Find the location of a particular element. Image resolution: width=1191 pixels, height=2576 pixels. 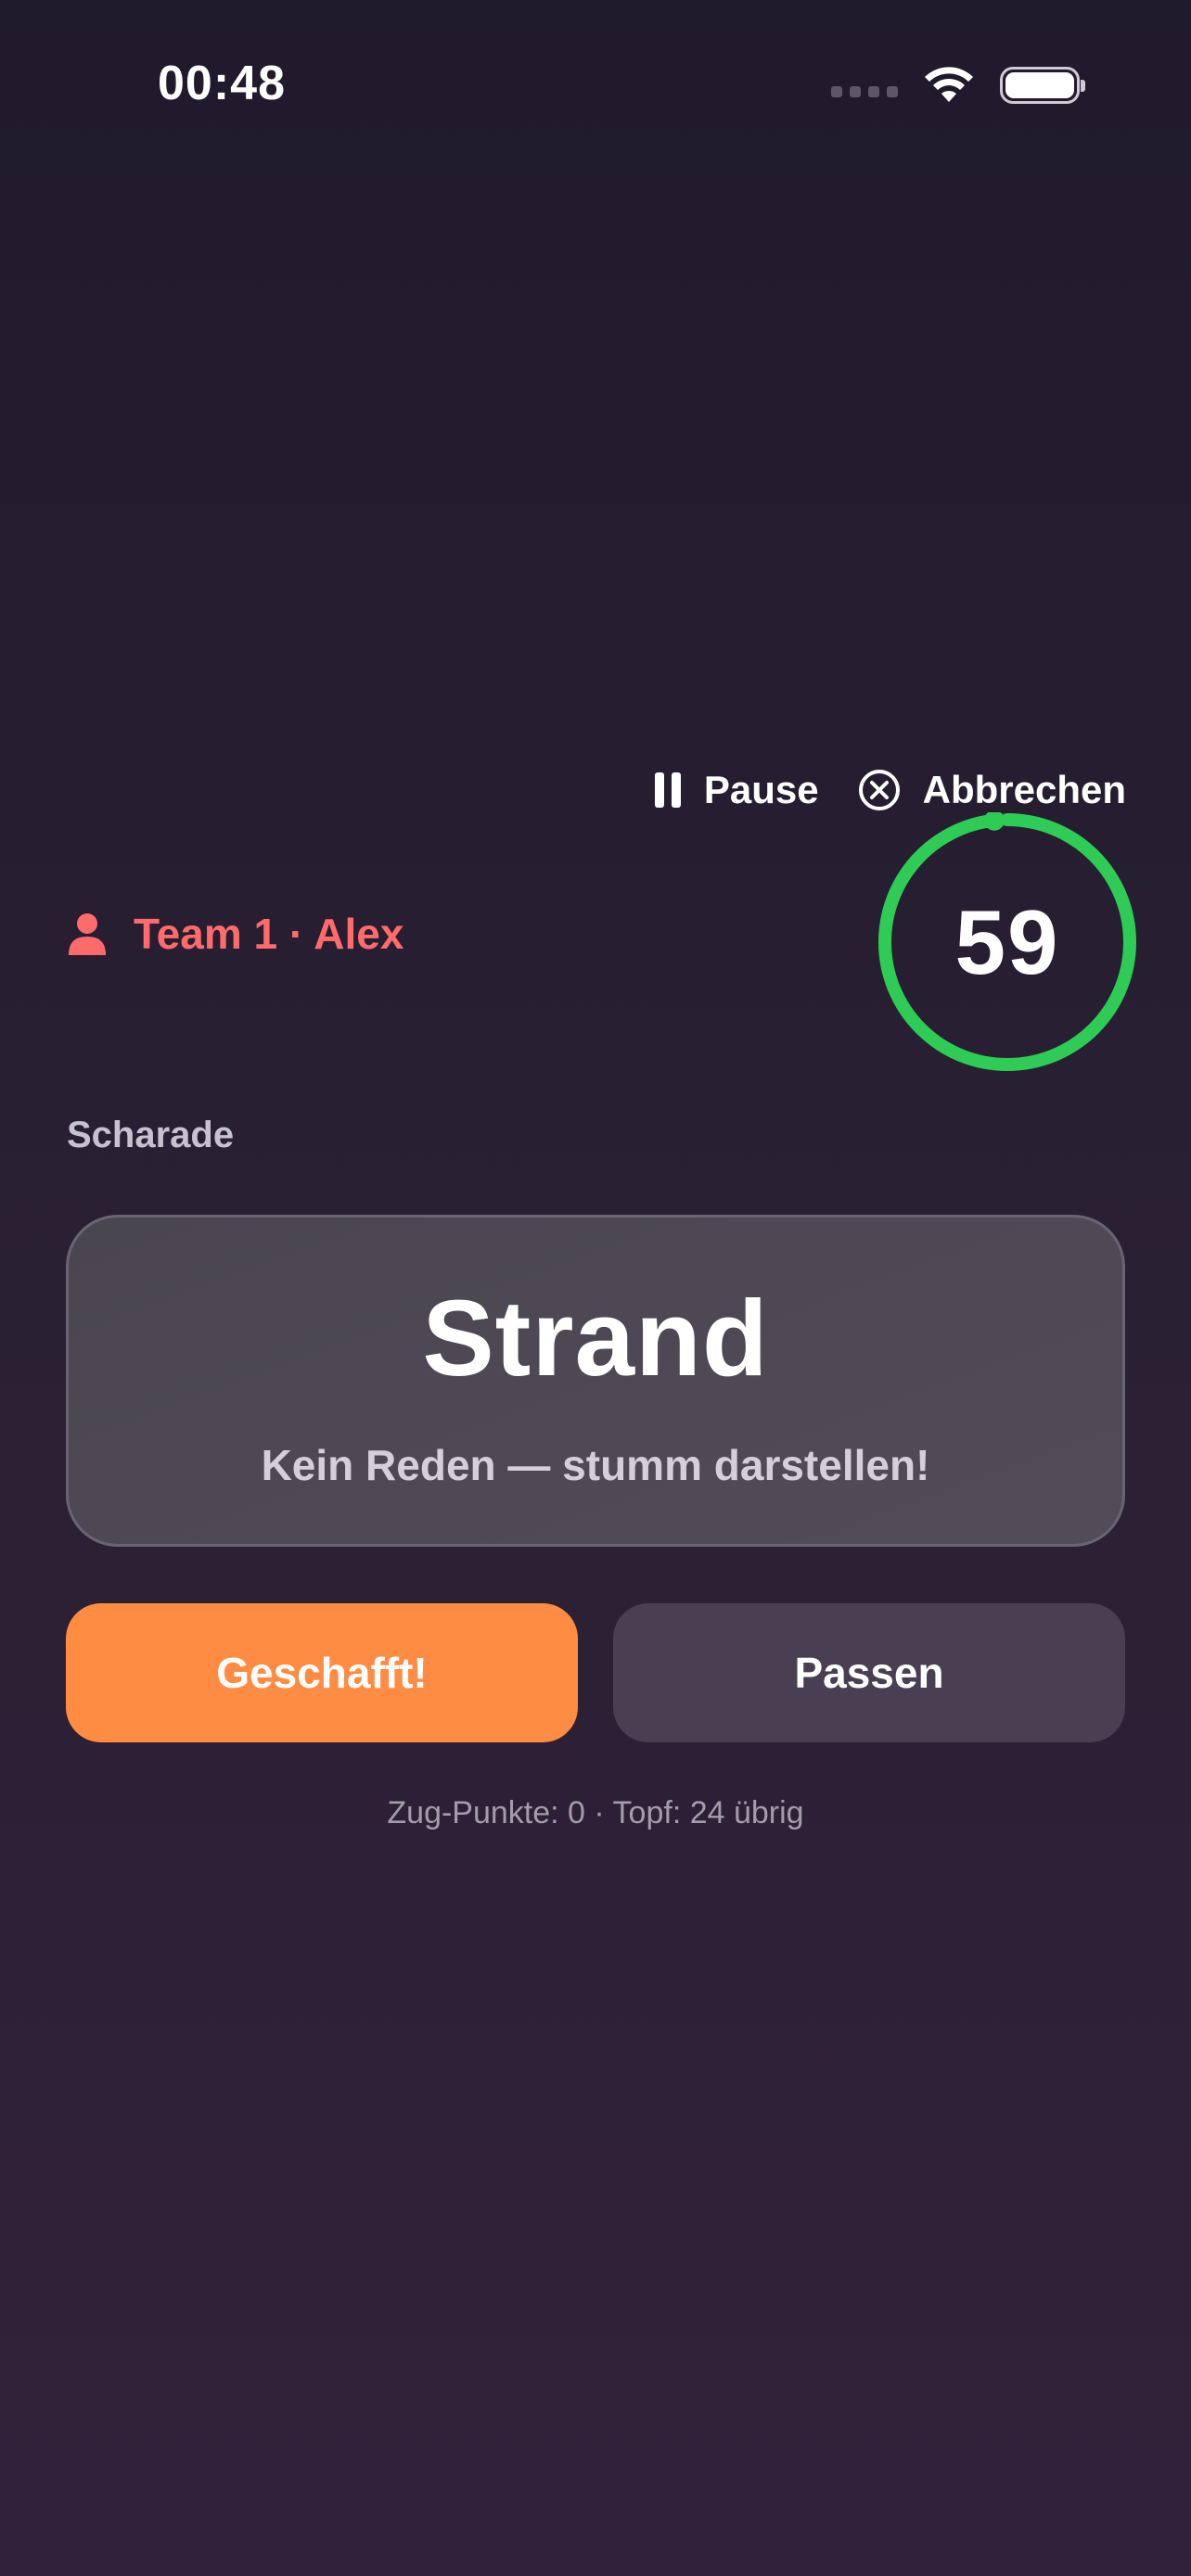

pause-label: Pause is located at coordinates (761, 789).